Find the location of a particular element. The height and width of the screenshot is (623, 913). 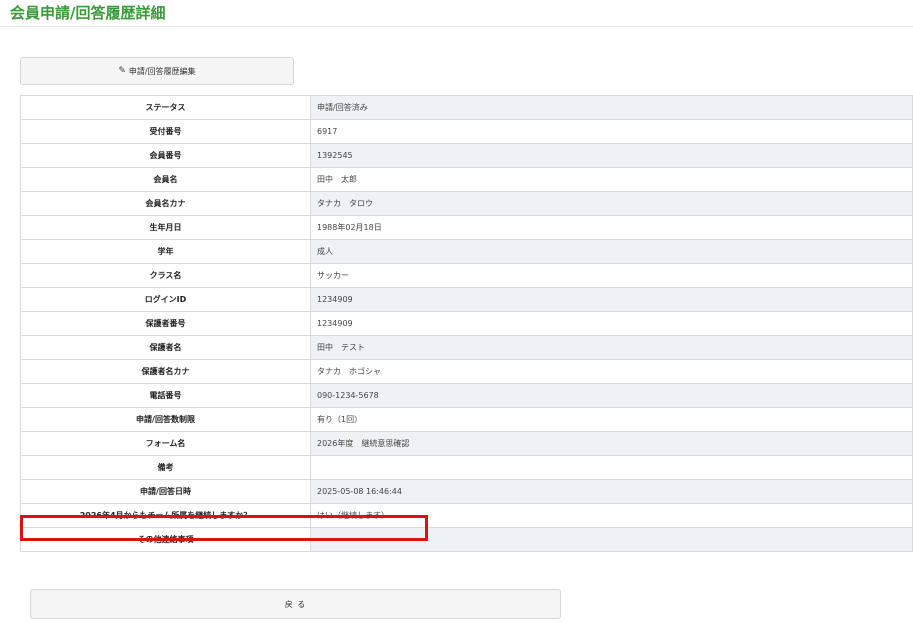

detail-row: 生年月日 1988年02月18日 is located at coordinates (466, 227).